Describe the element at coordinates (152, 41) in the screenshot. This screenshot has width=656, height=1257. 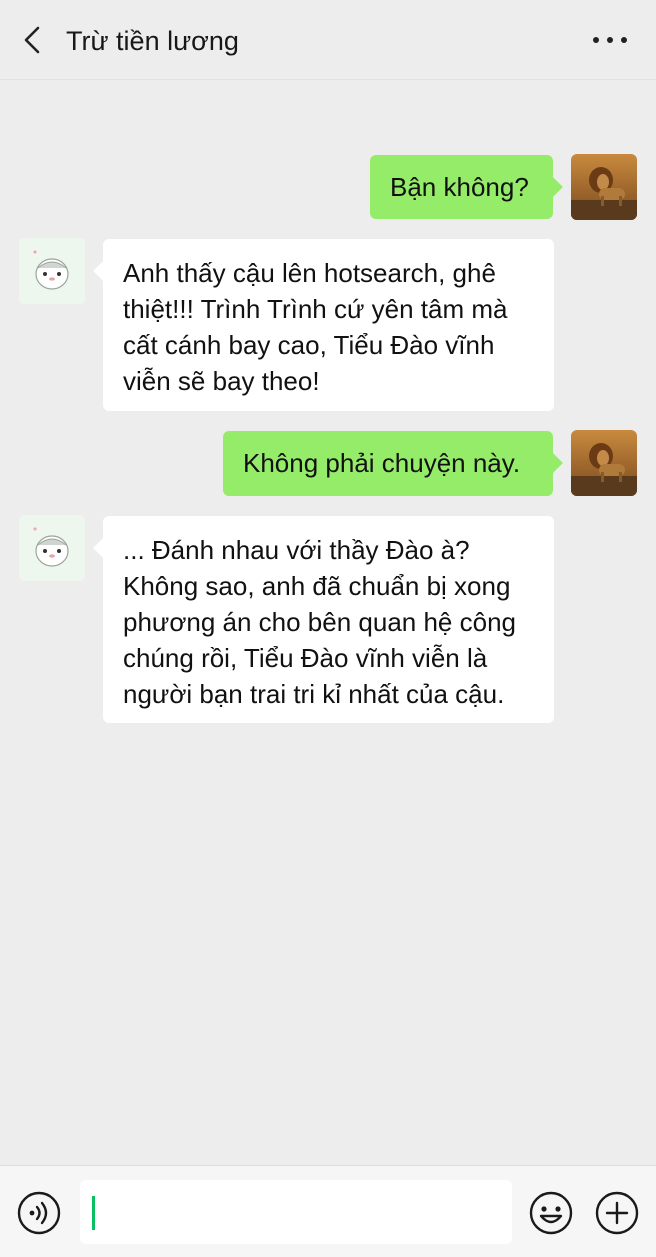
I see `chat-title: Trừ tiền lương` at that location.